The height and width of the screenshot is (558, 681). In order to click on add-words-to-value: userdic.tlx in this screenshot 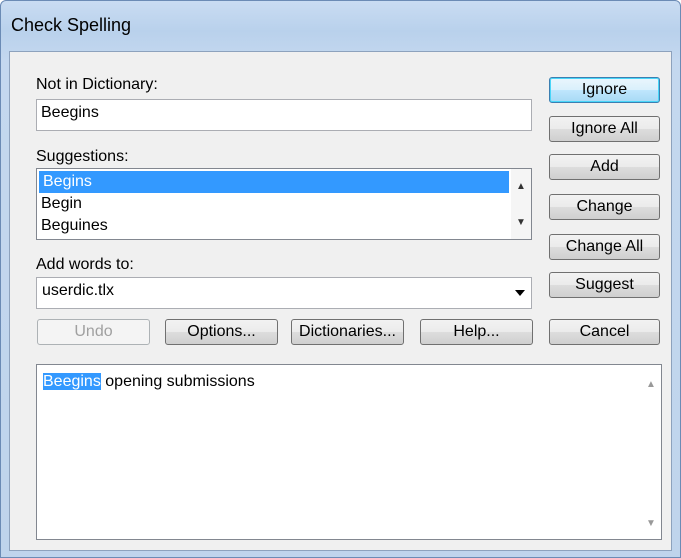, I will do `click(78, 290)`.